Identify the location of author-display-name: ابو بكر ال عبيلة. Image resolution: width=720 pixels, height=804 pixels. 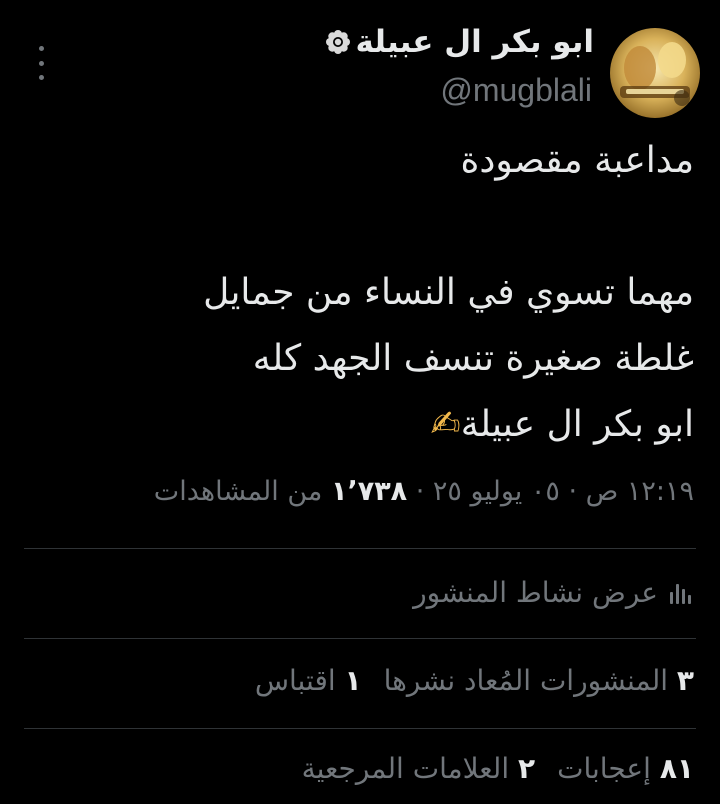
(459, 42).